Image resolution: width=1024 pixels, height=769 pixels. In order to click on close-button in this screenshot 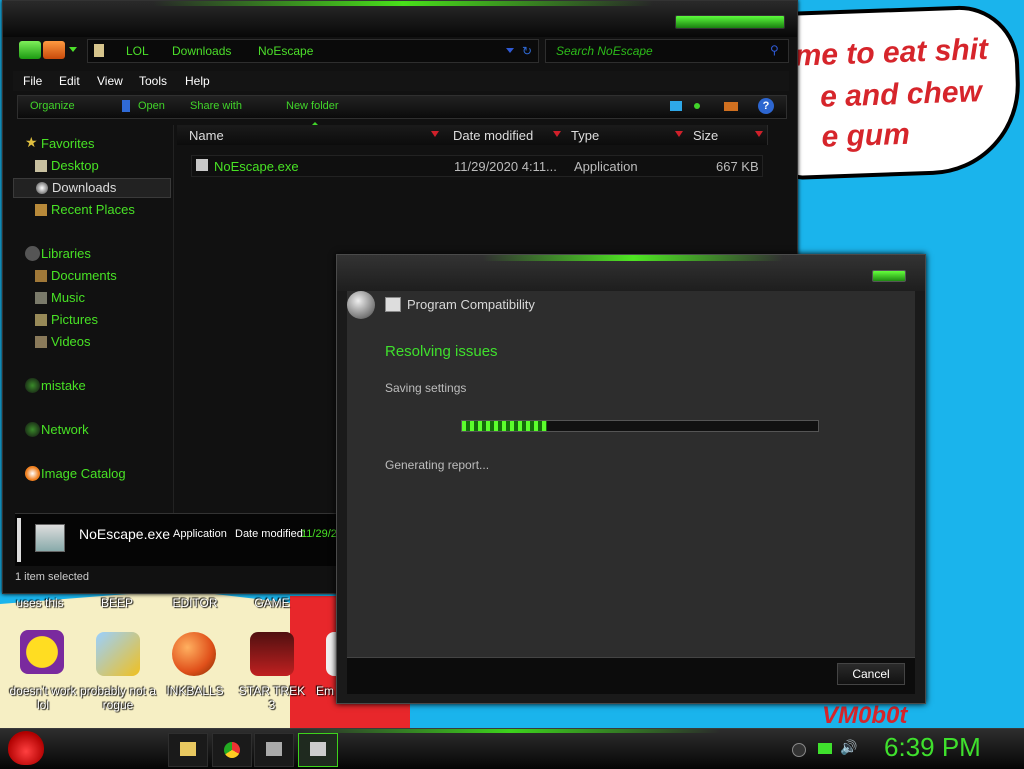, I will do `click(889, 276)`.